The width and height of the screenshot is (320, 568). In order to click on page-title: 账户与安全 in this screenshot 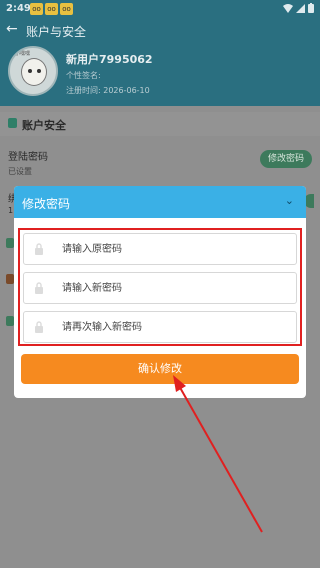, I will do `click(56, 32)`.